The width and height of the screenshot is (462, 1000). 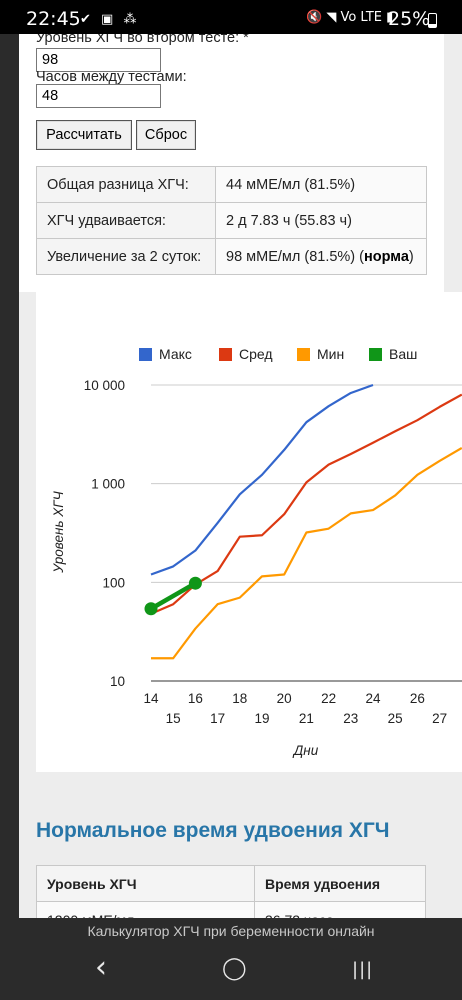 What do you see at coordinates (284, 698) in the screenshot?
I see `x-tick-label: 20` at bounding box center [284, 698].